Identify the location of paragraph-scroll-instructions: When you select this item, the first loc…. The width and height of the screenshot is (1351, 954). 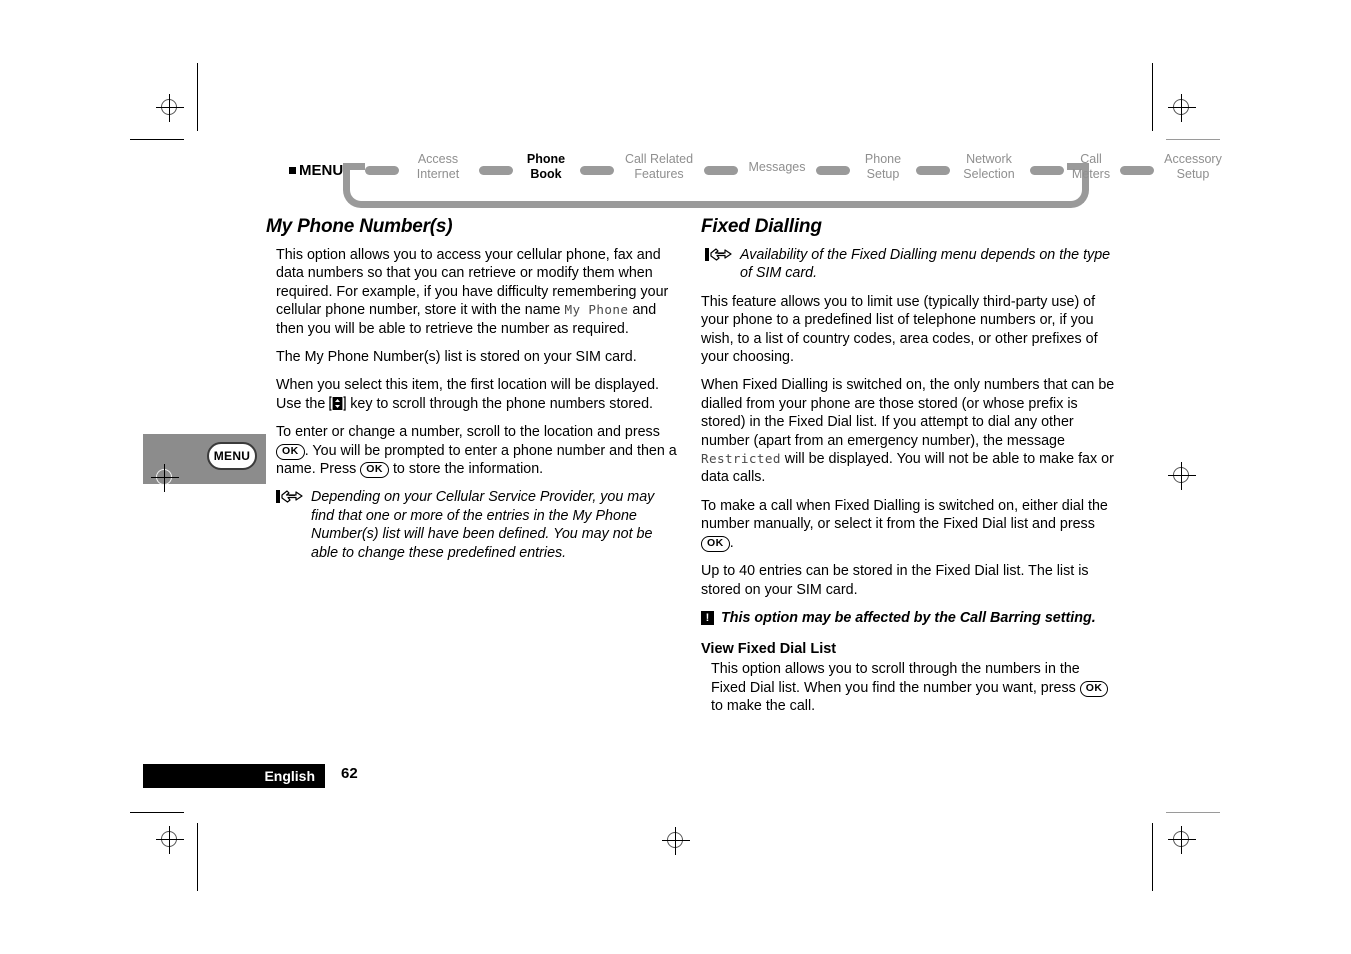
(468, 394).